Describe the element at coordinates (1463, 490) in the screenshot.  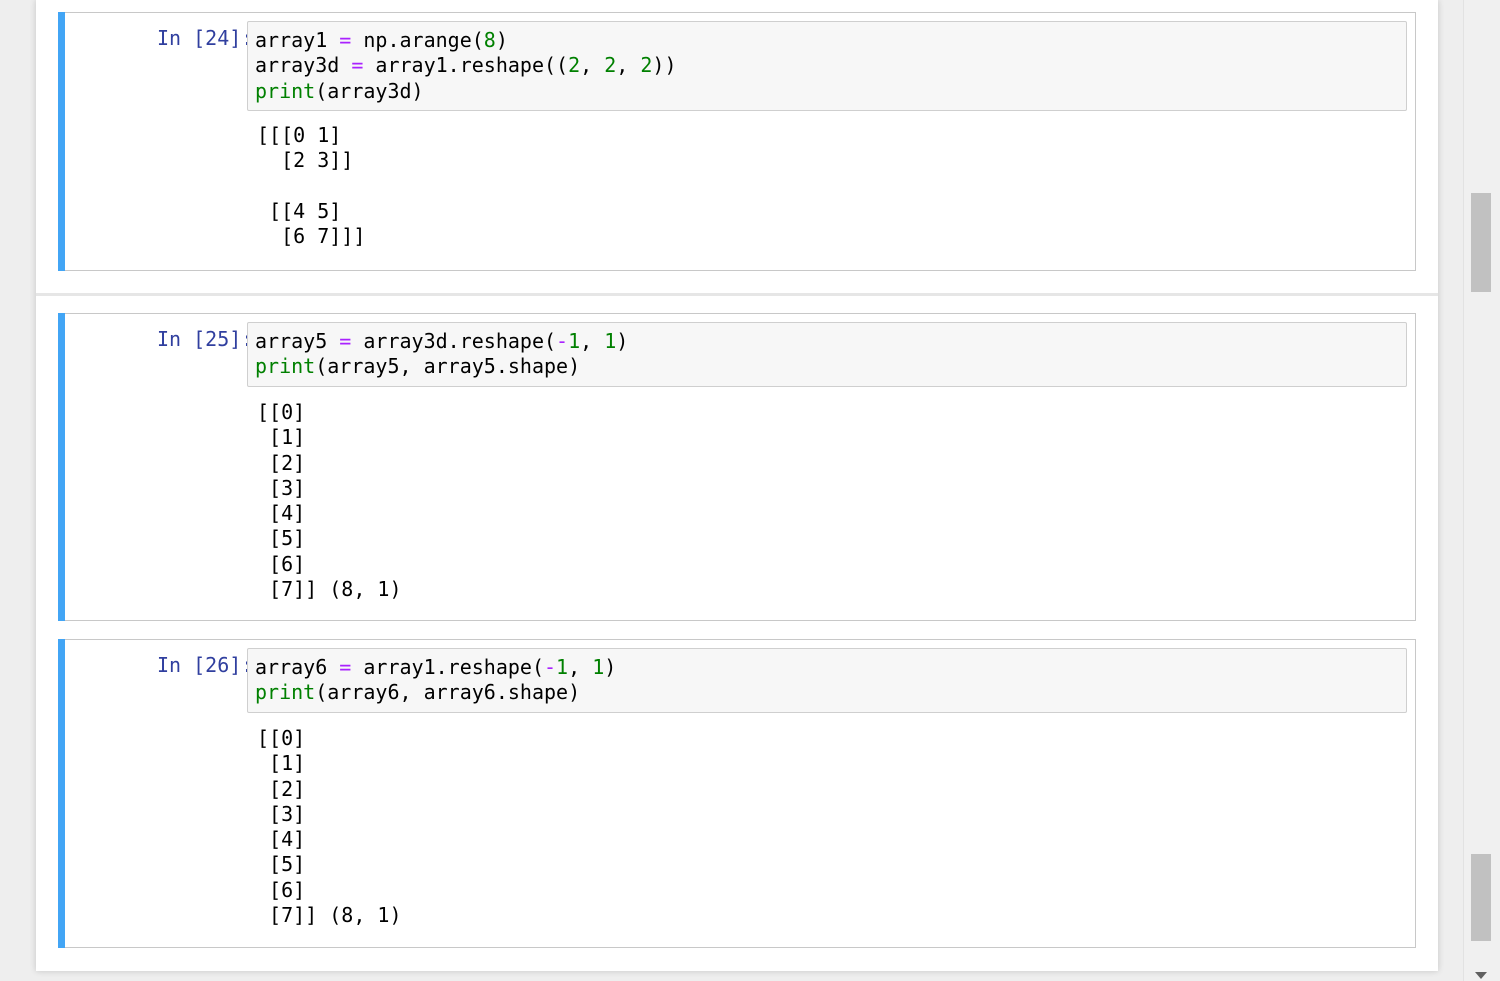
I see `scrollbar-edge` at that location.